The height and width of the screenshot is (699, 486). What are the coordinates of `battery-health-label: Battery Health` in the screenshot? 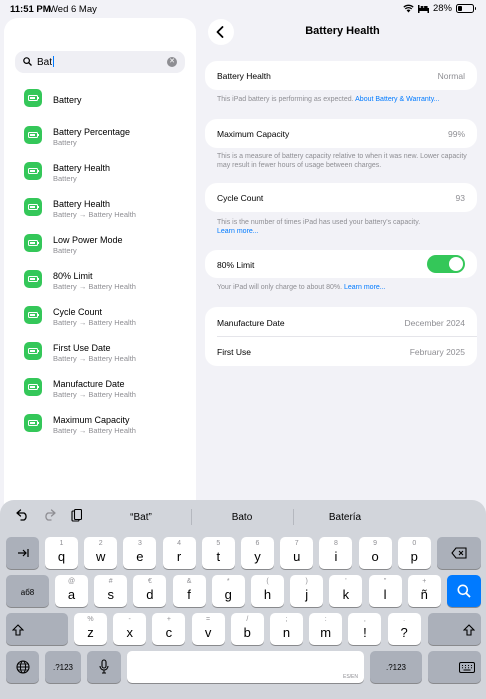 It's located at (244, 76).